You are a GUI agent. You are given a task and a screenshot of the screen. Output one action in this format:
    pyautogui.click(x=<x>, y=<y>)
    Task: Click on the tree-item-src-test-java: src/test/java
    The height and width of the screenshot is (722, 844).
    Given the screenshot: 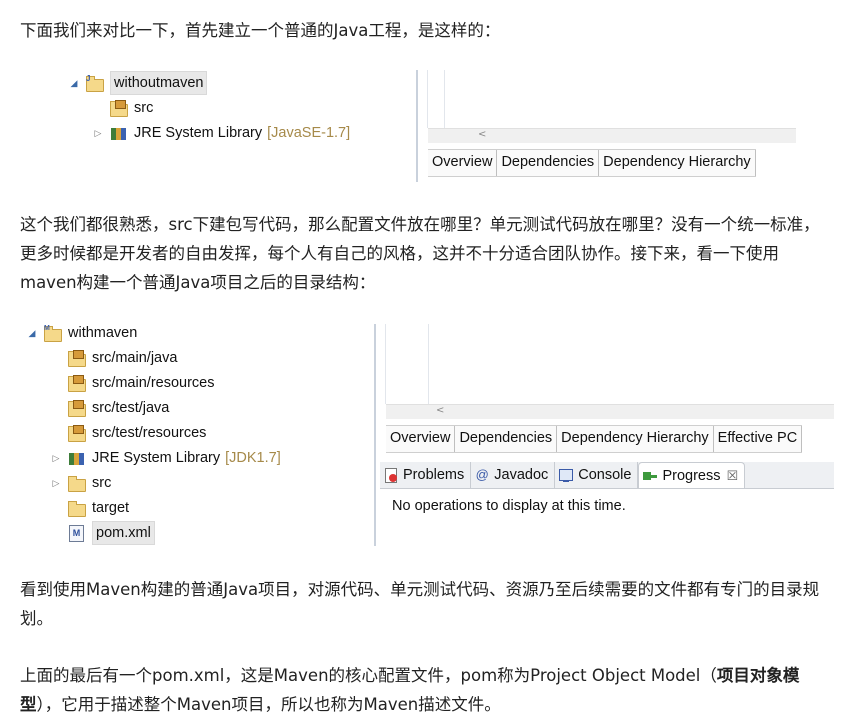 What is the action you would take?
    pyautogui.click(x=130, y=408)
    